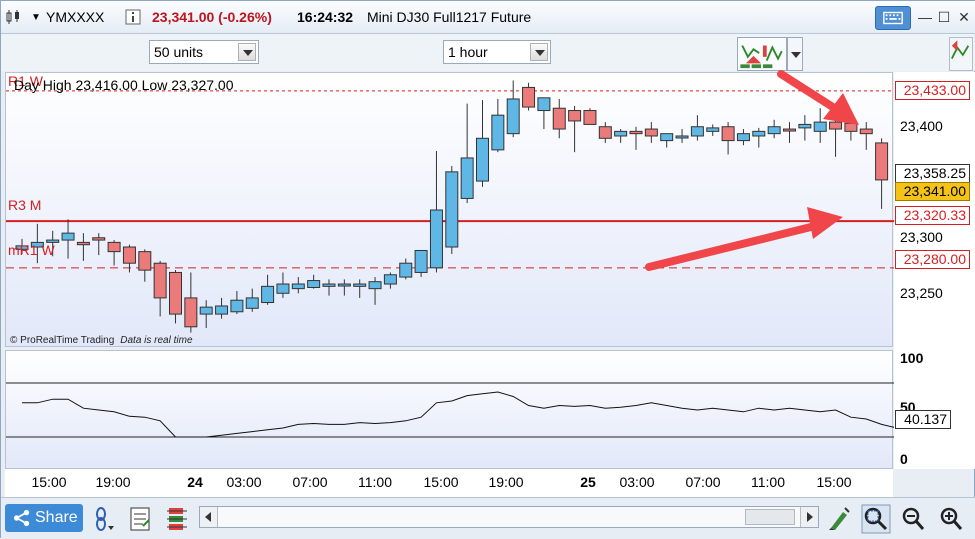 The width and height of the screenshot is (975, 539). I want to click on scroll-thumb, so click(770, 517).